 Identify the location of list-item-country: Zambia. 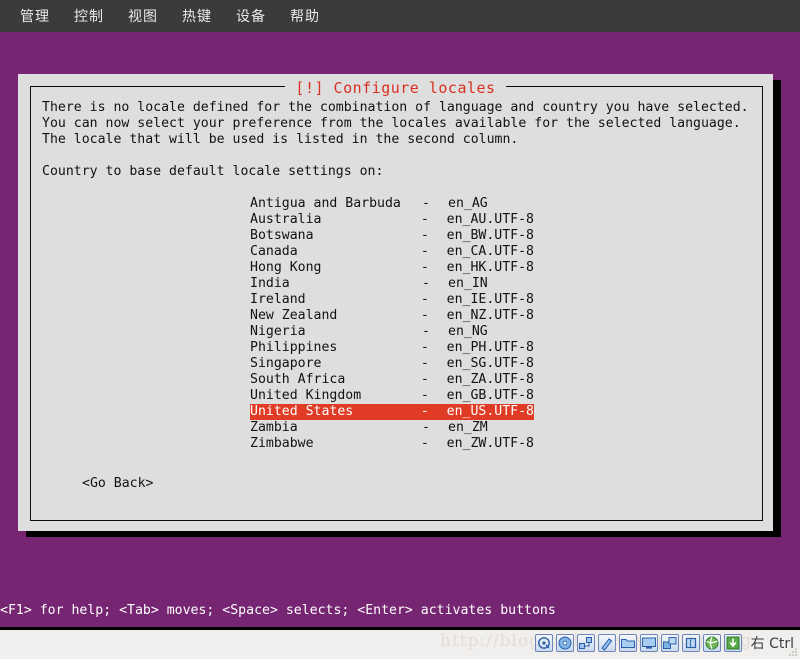
(274, 427).